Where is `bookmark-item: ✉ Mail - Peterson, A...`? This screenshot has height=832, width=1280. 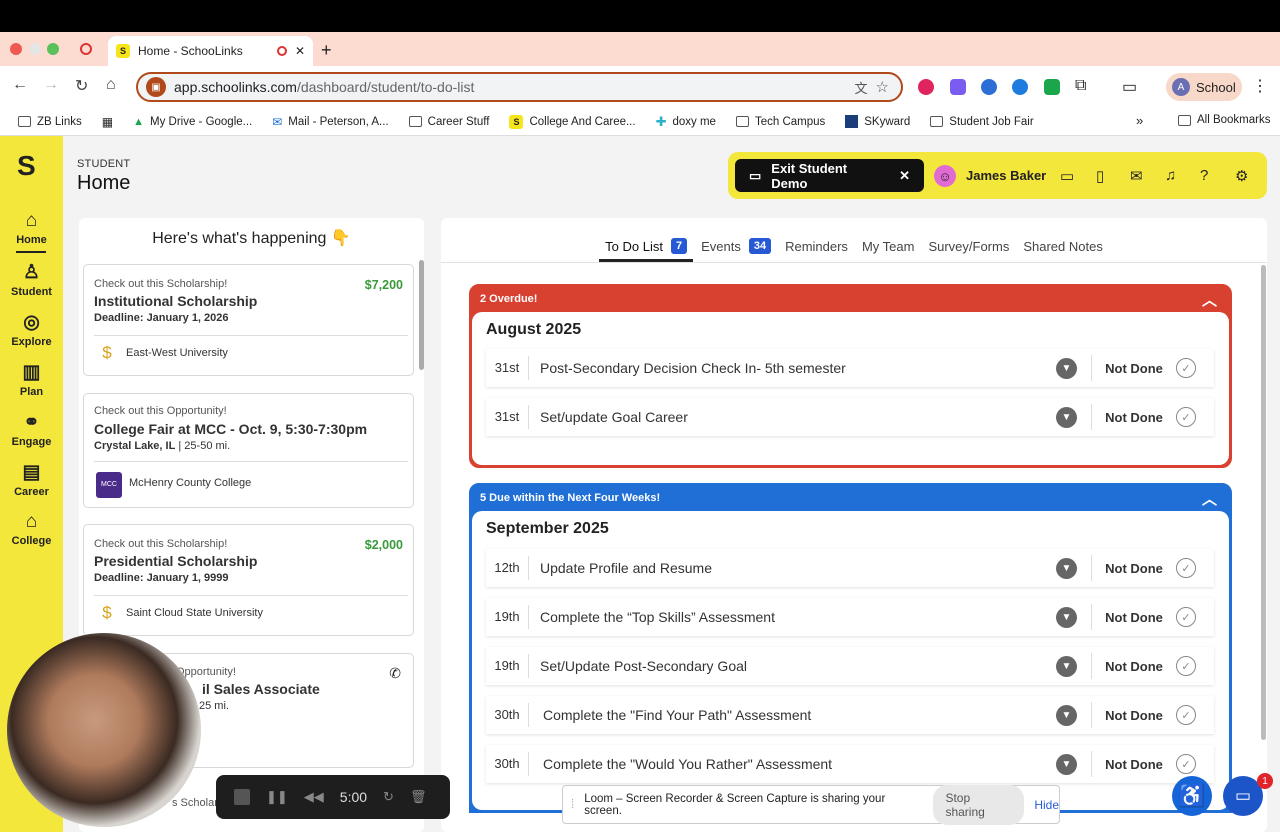
bookmark-item: ✉ Mail - Peterson, A... is located at coordinates (330, 122).